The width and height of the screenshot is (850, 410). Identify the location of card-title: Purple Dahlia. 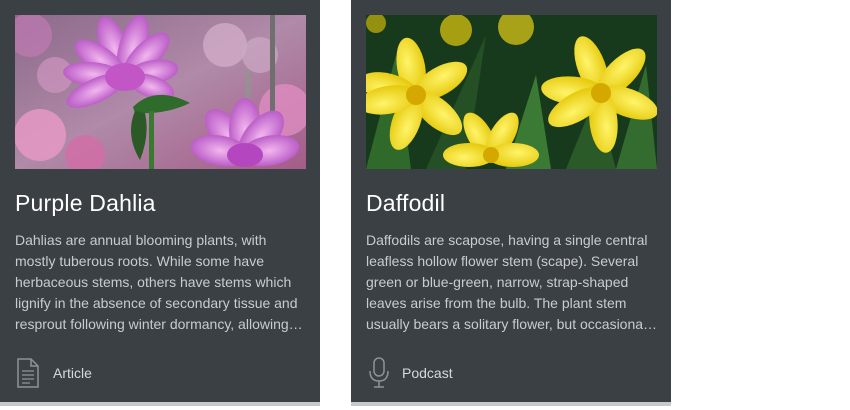
(85, 203).